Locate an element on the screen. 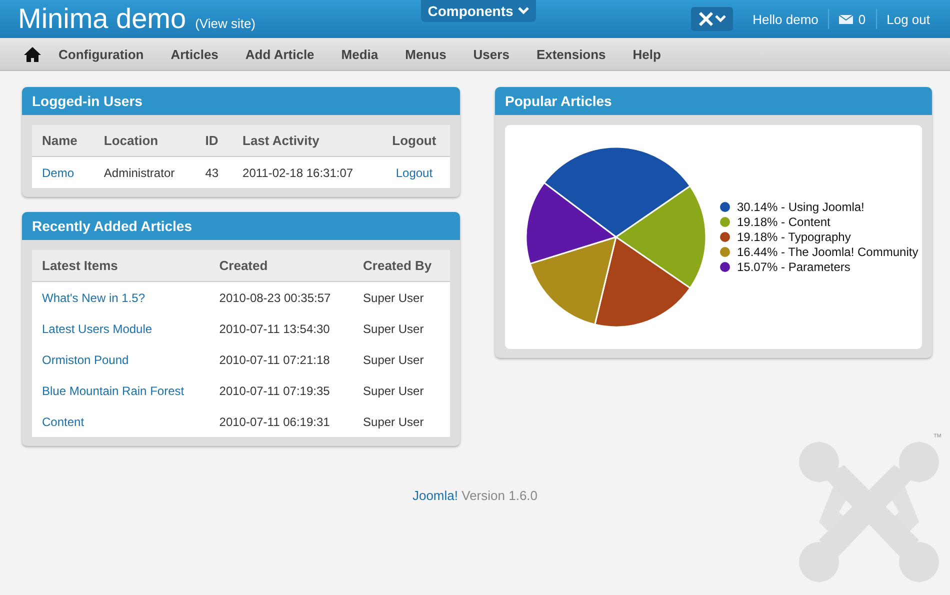  article-link: What's New in 1.5? is located at coordinates (94, 297).